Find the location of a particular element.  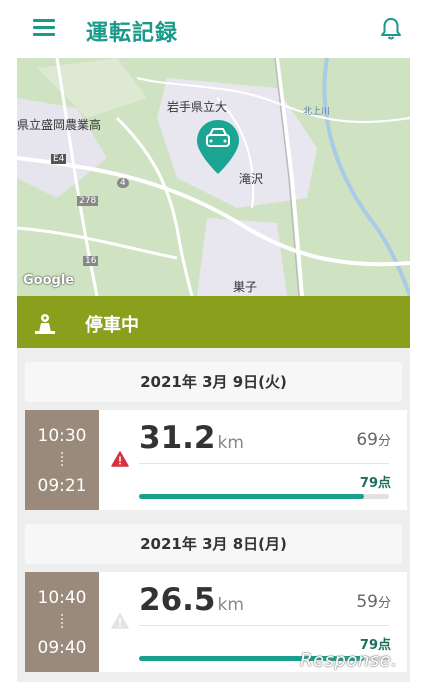

score-bar is located at coordinates (264, 496).